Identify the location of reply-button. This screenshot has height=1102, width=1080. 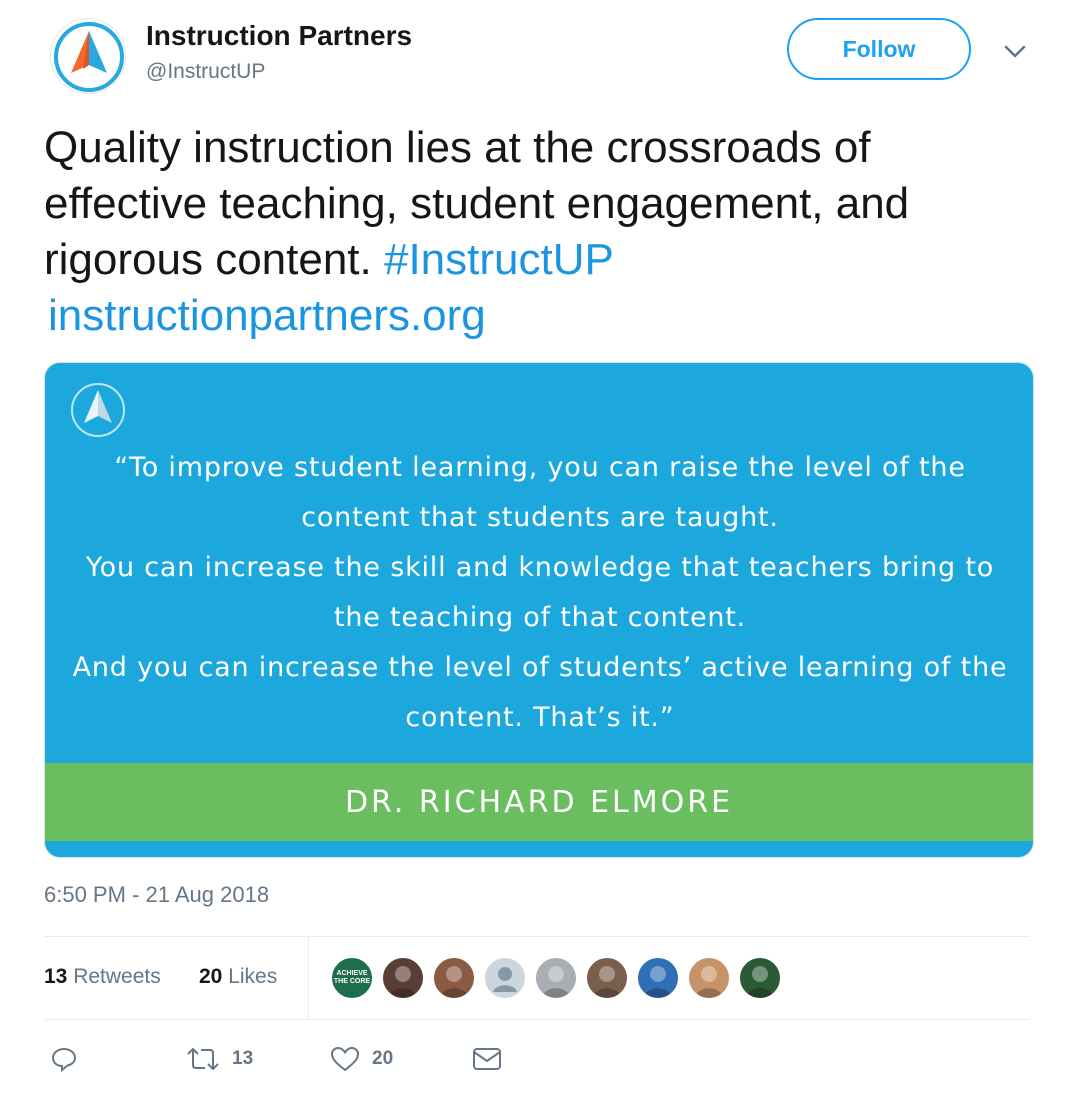
(64, 1059).